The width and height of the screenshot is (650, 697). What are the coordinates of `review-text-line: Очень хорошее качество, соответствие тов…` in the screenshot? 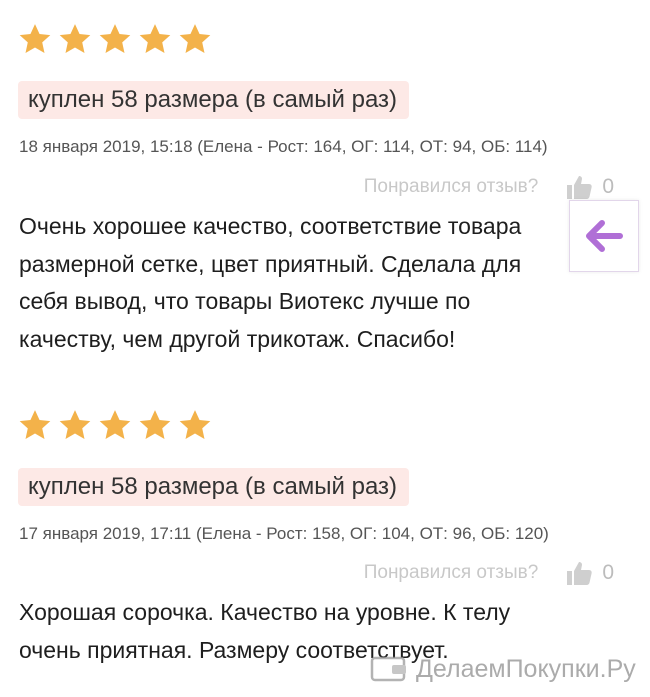 It's located at (270, 226).